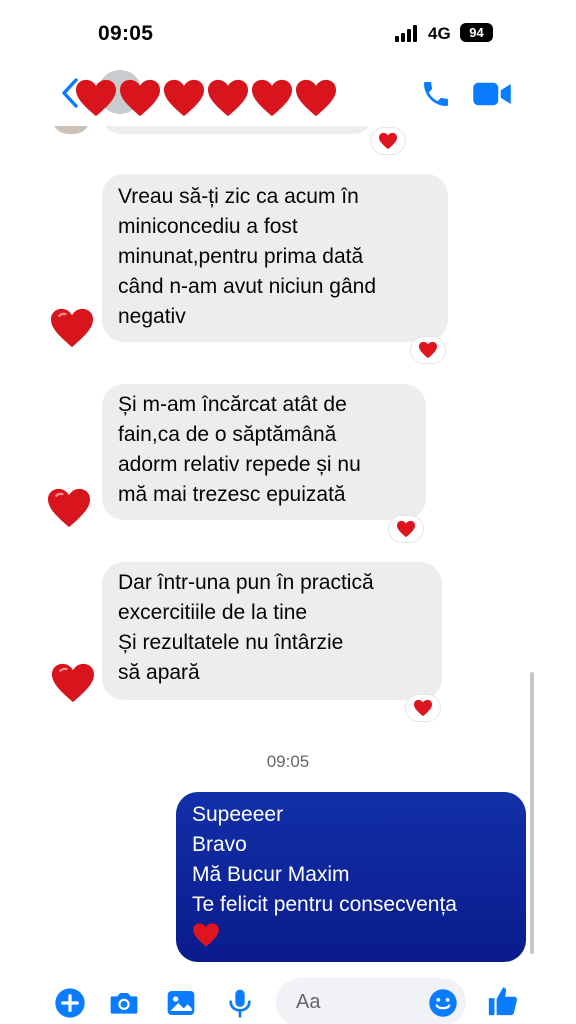  I want to click on thumbs-up-icon, so click(503, 1001).